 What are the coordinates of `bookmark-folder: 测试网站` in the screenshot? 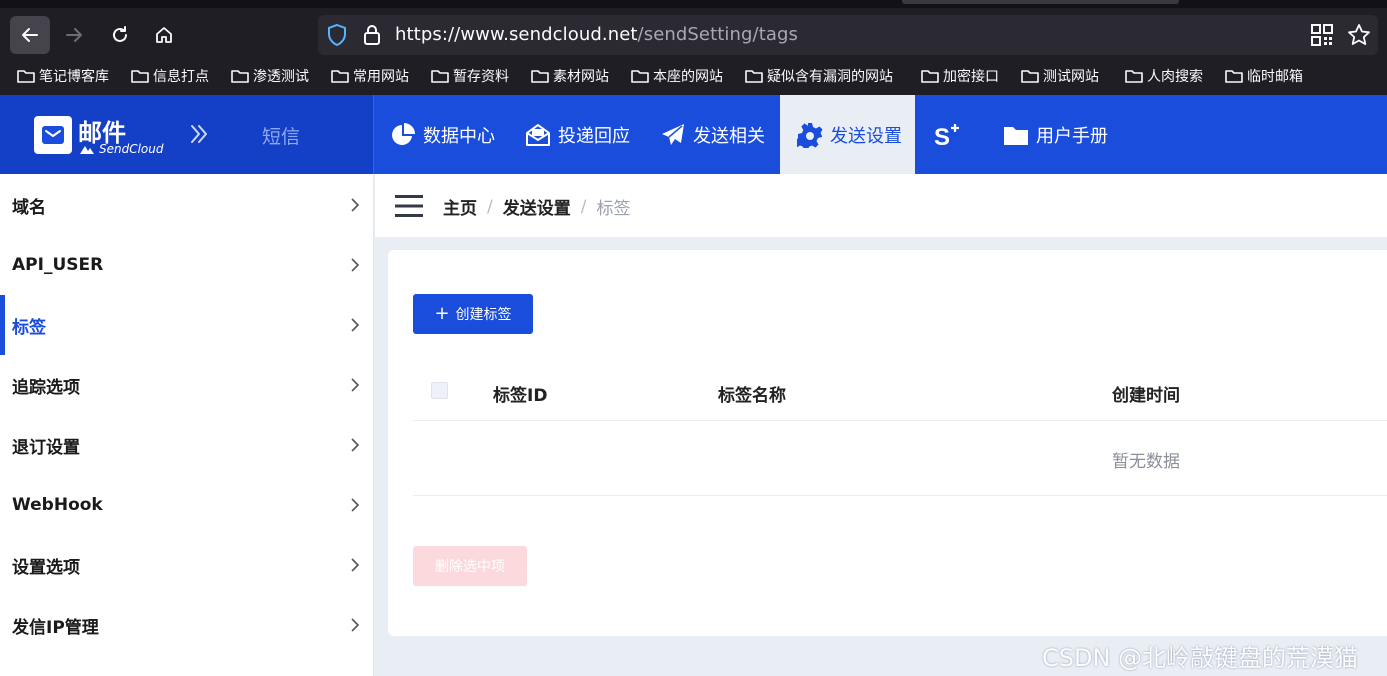 It's located at (1060, 76).